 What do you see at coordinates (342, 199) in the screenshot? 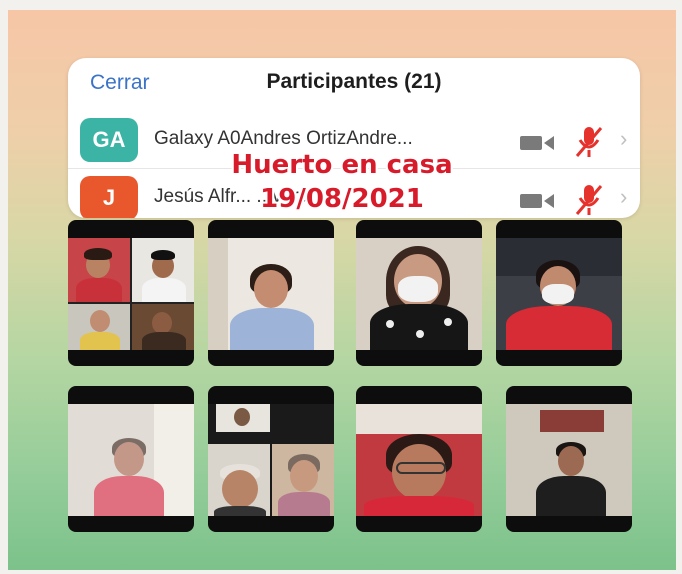
I see `caption-date: 19/08/2021` at bounding box center [342, 199].